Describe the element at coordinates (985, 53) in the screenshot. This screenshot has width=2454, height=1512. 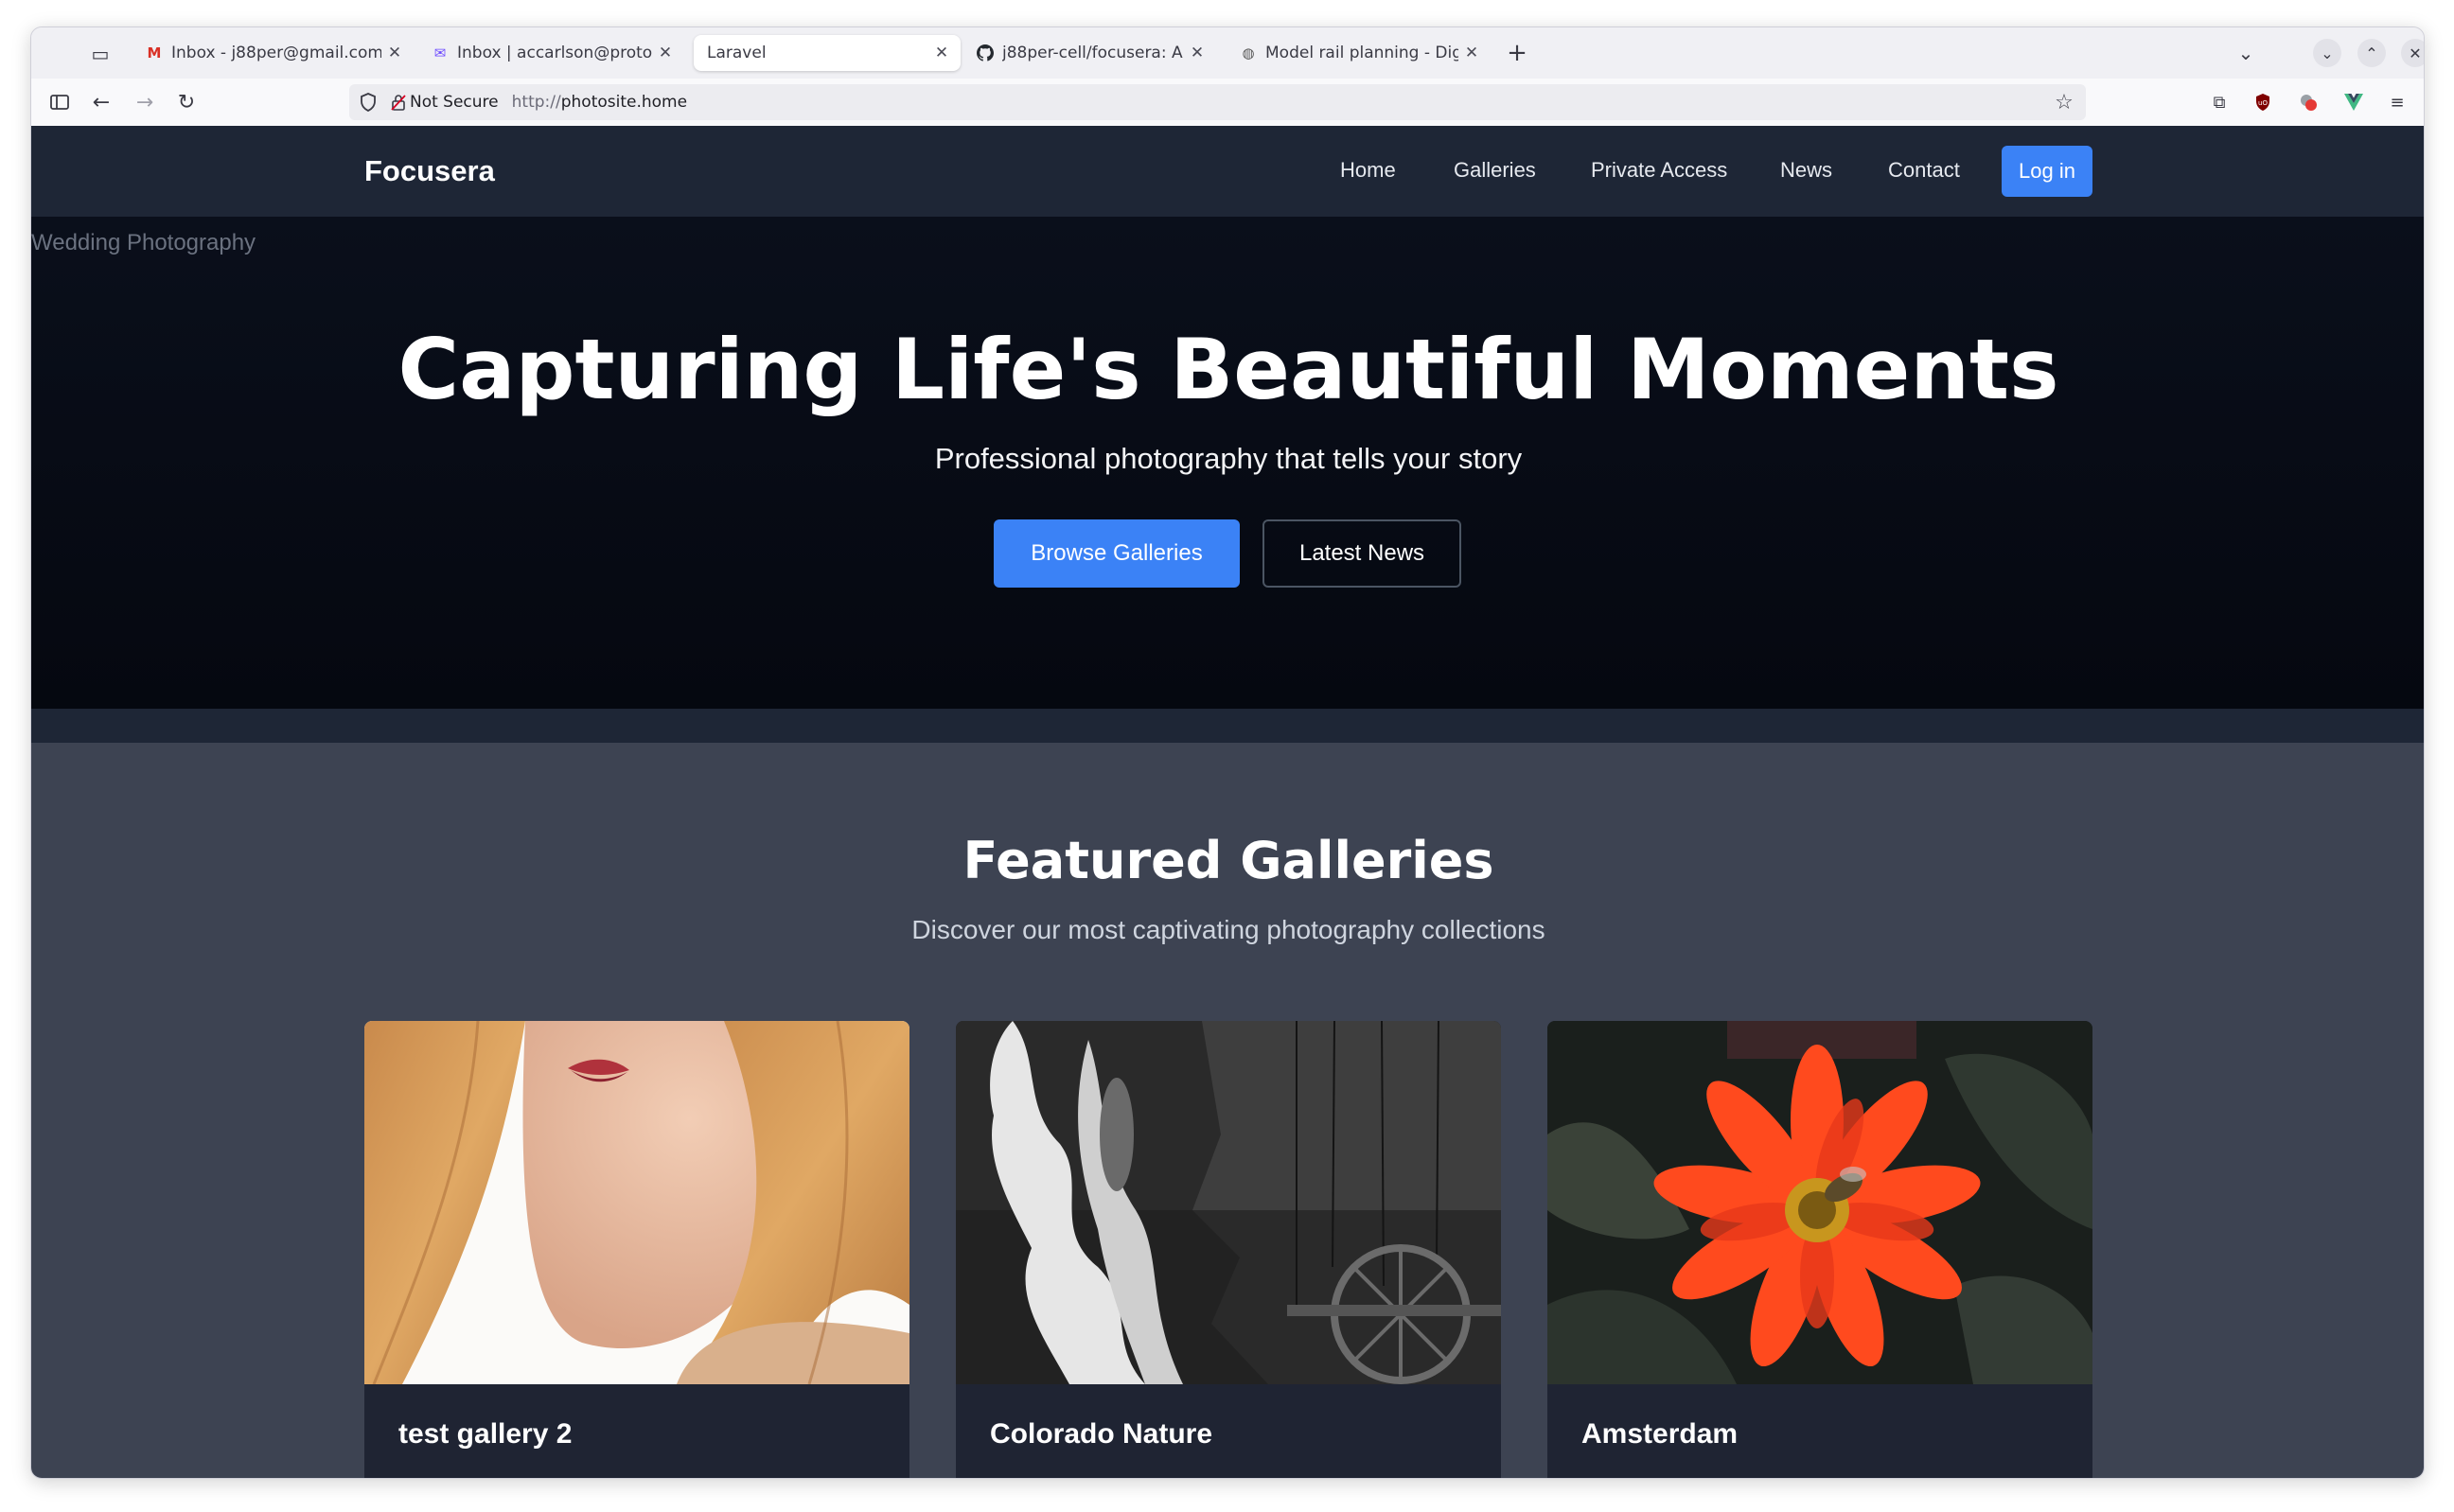
I see `github-icon` at that location.